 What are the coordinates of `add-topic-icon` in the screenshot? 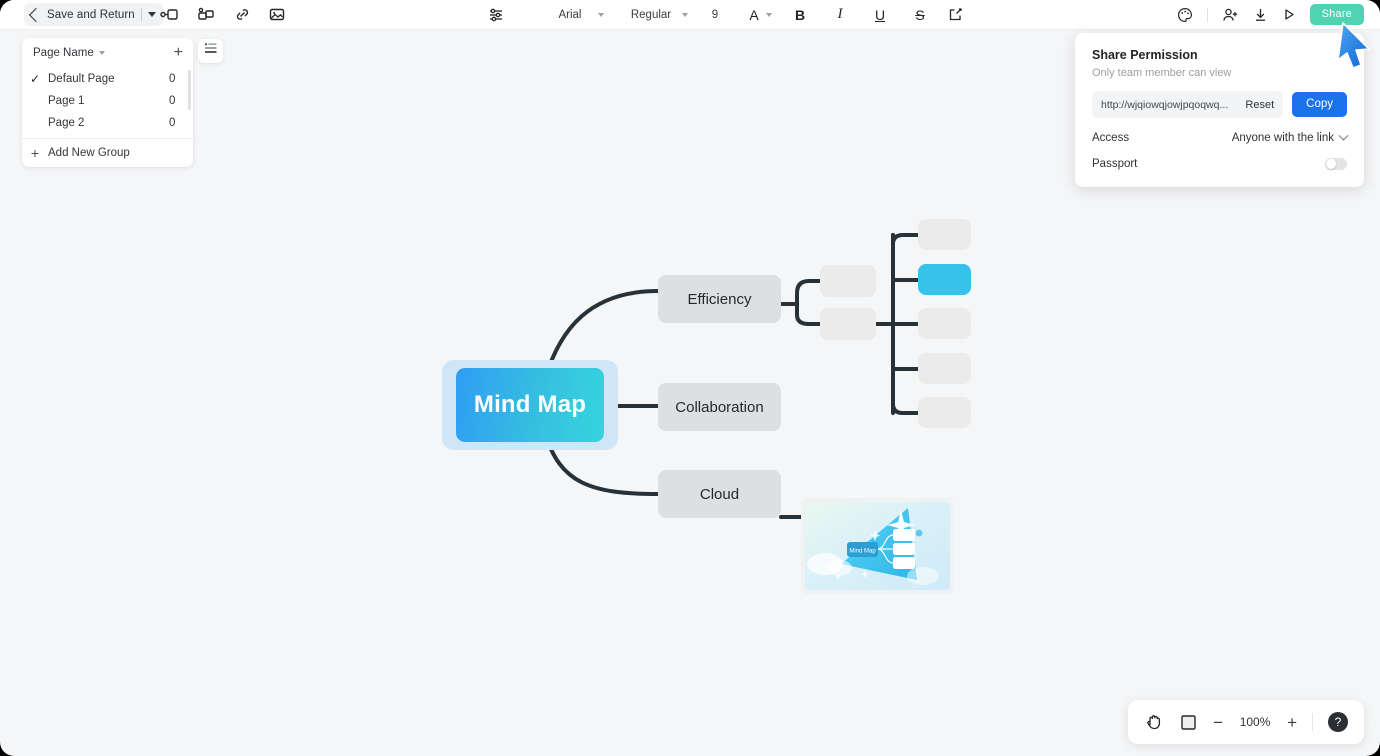 It's located at (206, 14).